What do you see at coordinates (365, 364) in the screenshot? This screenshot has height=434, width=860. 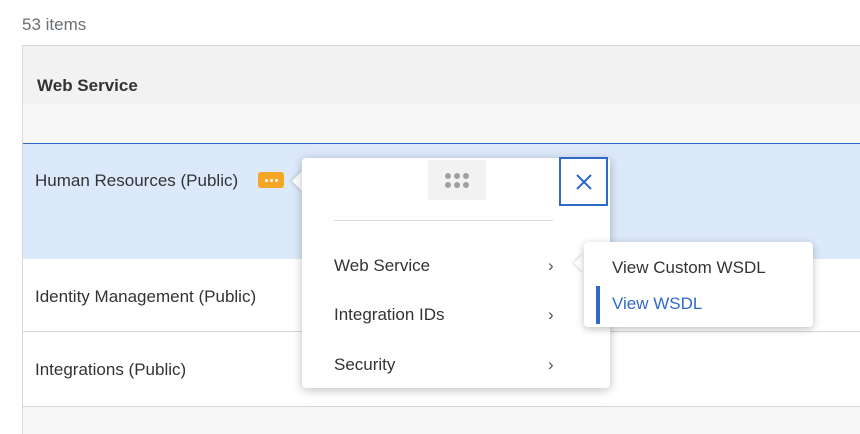 I see `menu-item-label: Security` at bounding box center [365, 364].